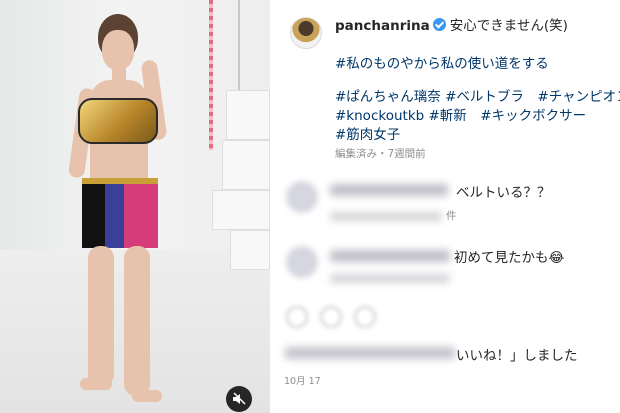  What do you see at coordinates (477, 95) in the screenshot?
I see `hashtags-line-1: #ぱんちゃん璃奈 #ベルトブラ #チャンピオン` at bounding box center [477, 95].